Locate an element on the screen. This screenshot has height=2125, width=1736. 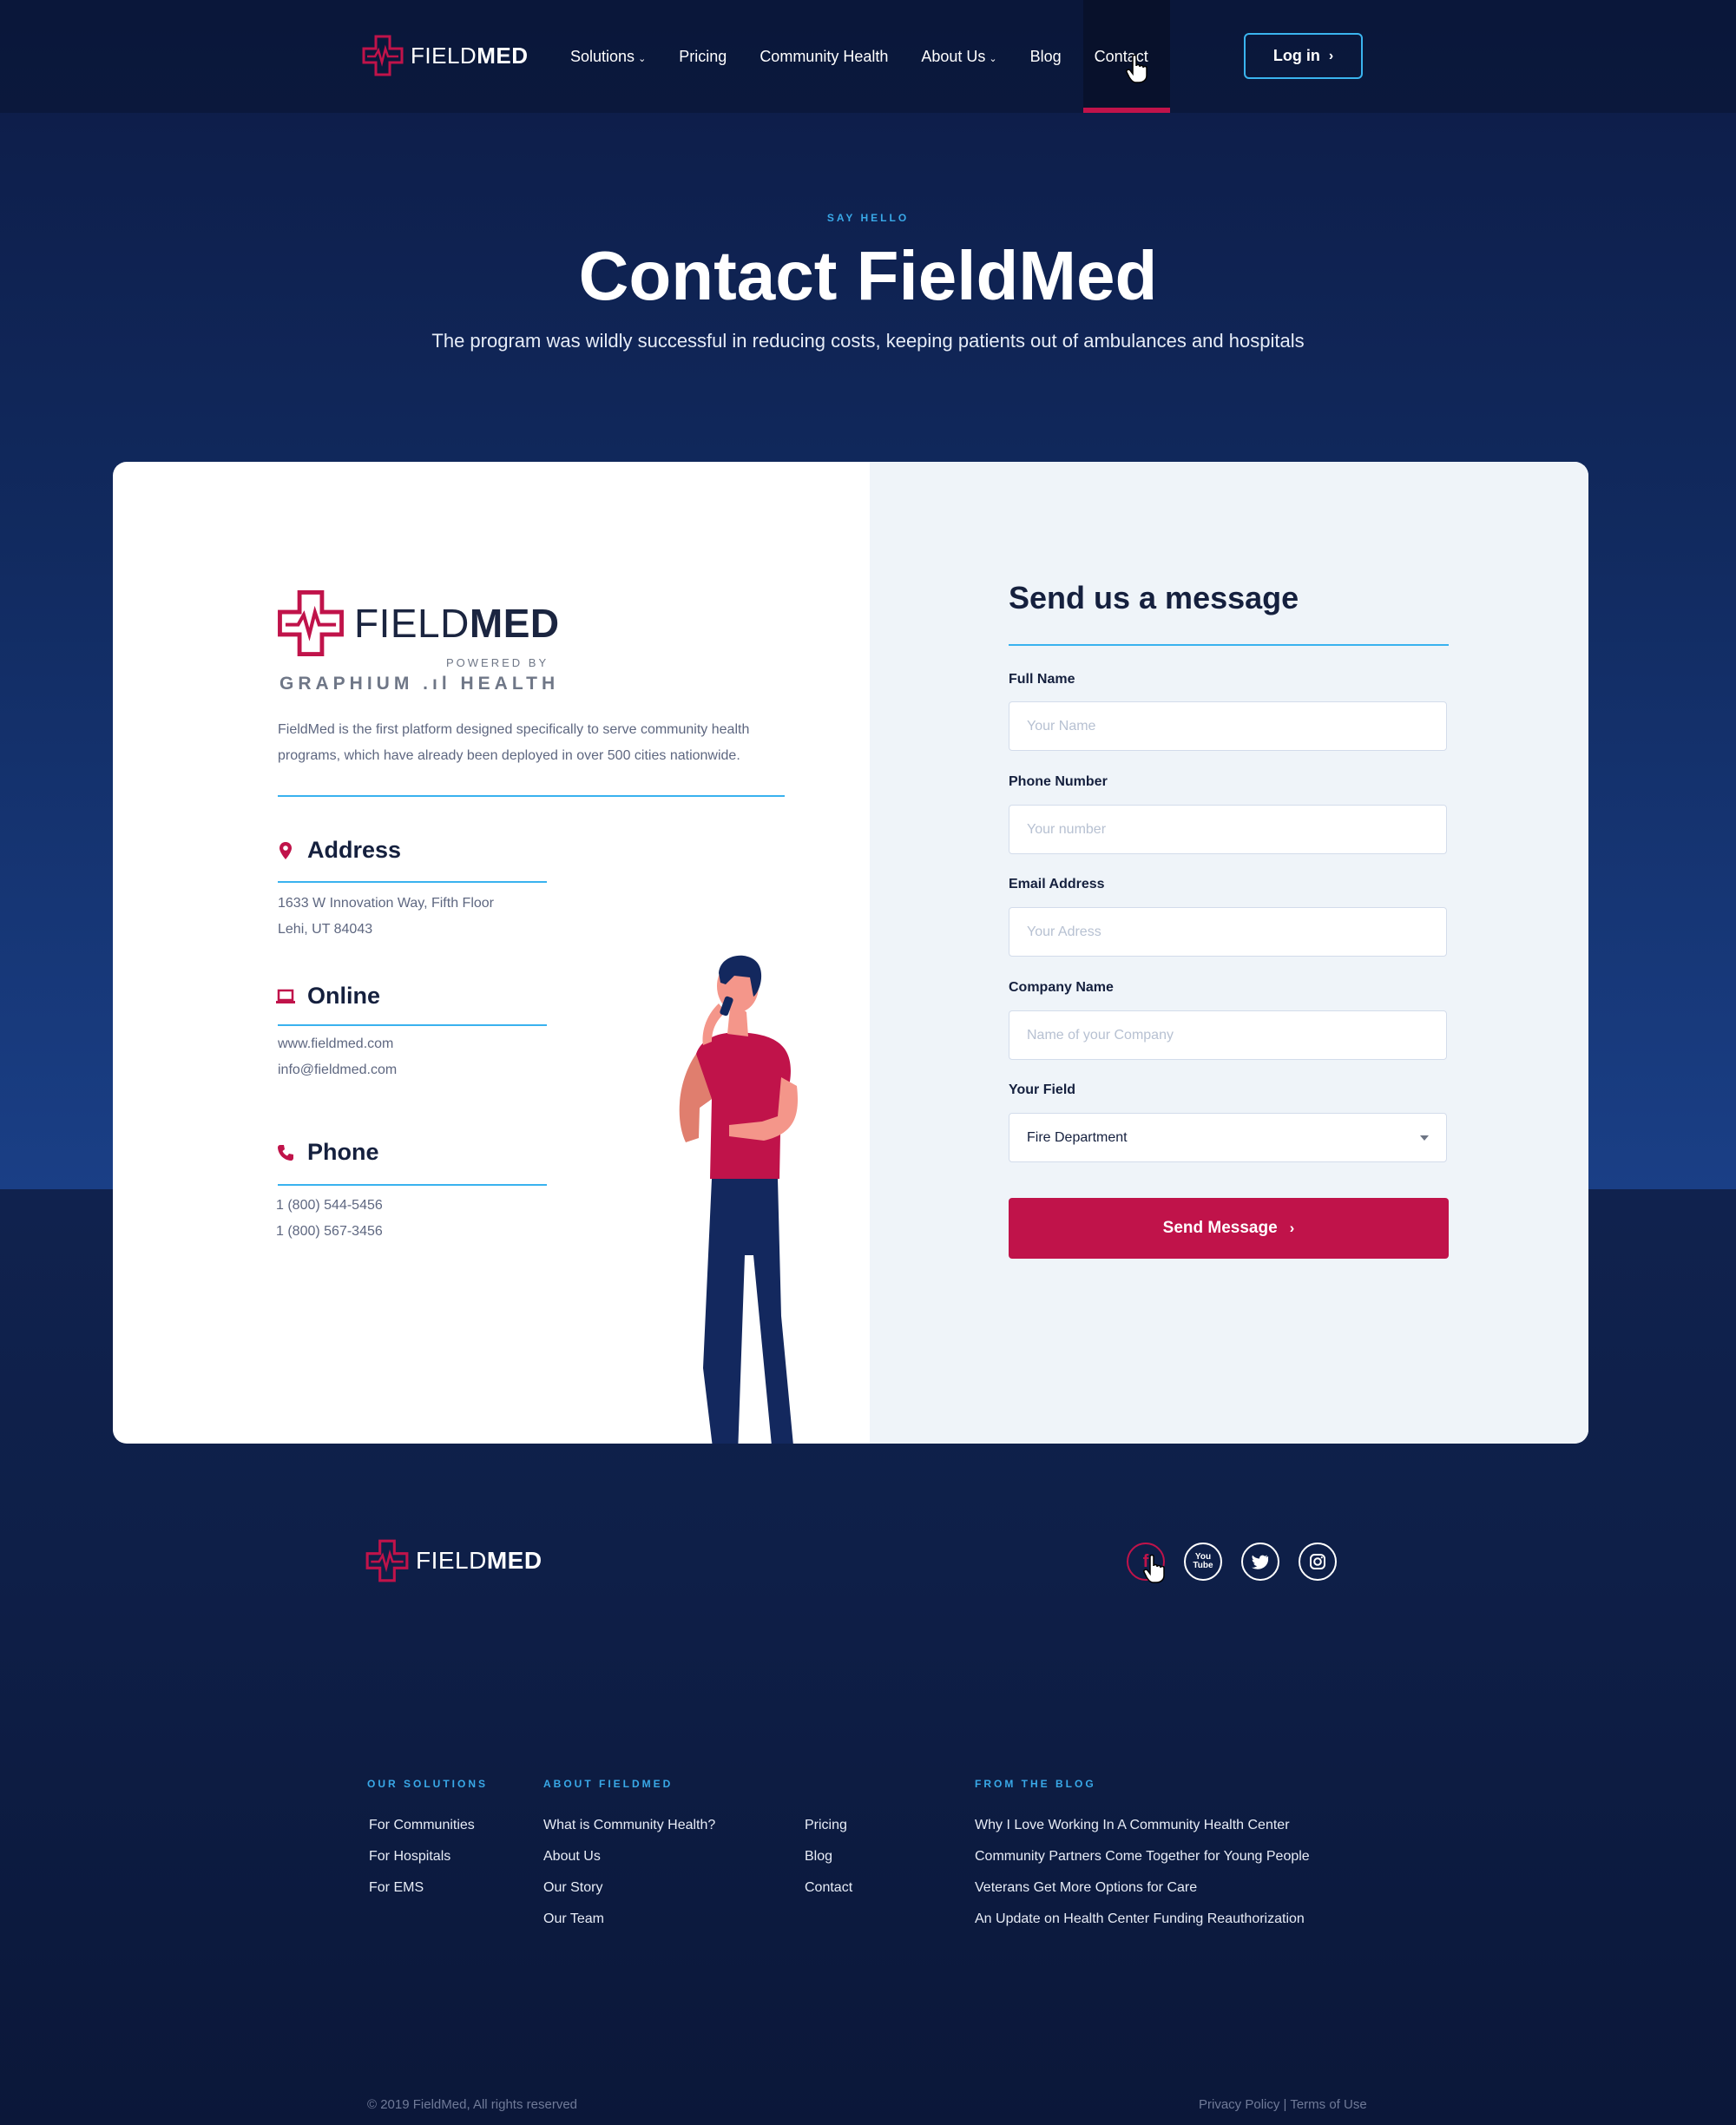
address-heading: Address is located at coordinates (337, 850).